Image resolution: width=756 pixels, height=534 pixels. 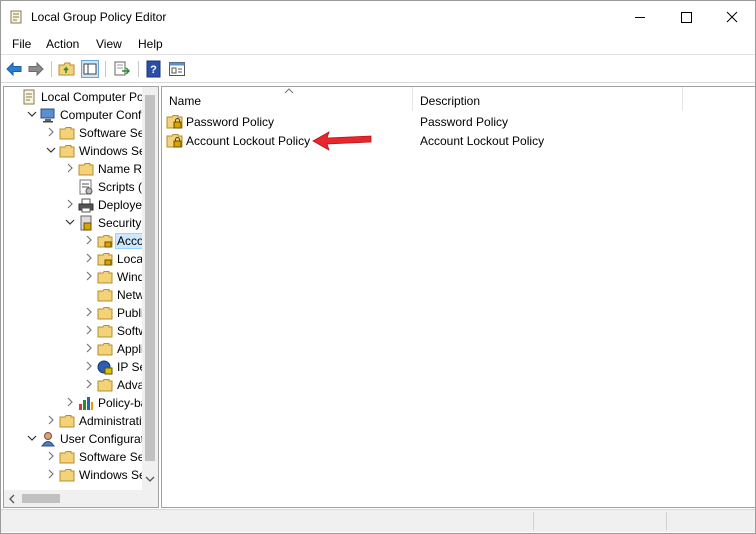 I want to click on back-icon, so click(x=14, y=69).